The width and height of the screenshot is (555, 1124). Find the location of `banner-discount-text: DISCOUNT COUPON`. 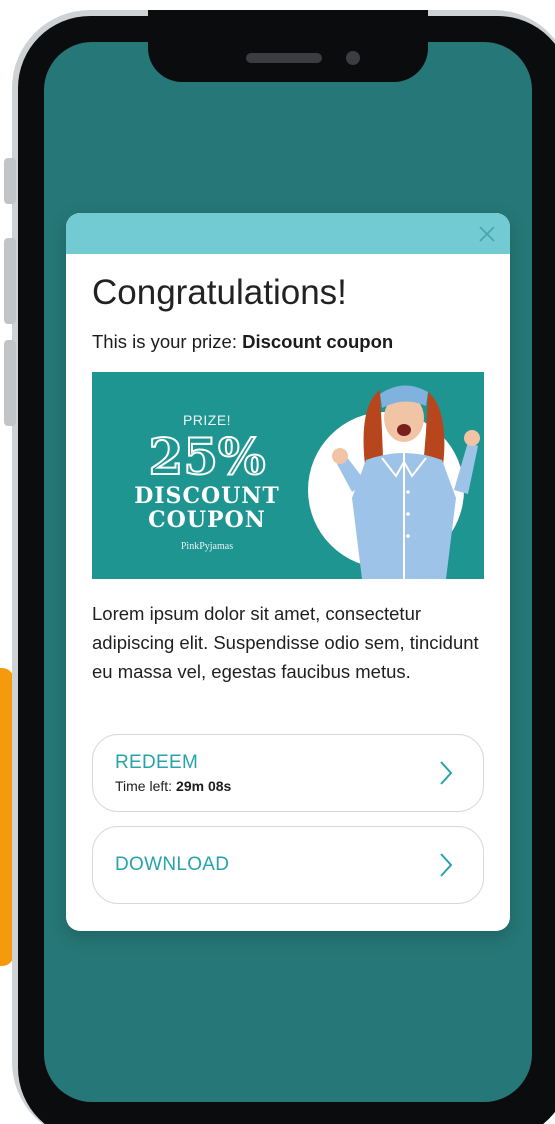

banner-discount-text: DISCOUNT COUPON is located at coordinates (207, 508).